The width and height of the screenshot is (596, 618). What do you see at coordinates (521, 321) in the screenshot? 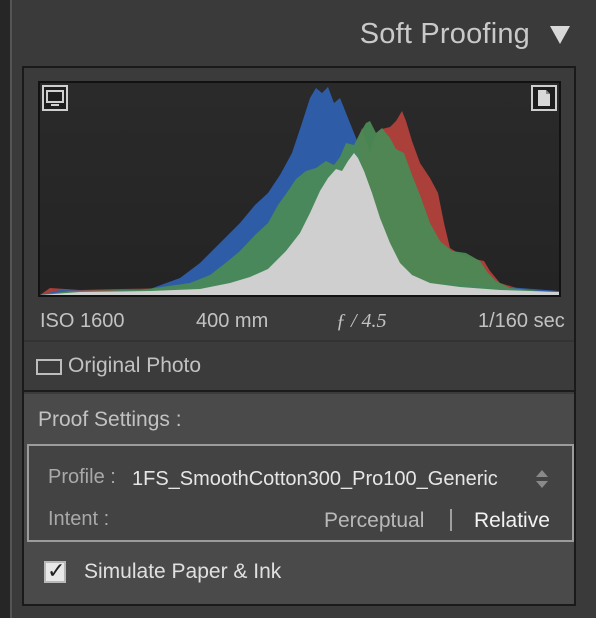
I see `shutter-speed-value: 1/160 sec` at bounding box center [521, 321].